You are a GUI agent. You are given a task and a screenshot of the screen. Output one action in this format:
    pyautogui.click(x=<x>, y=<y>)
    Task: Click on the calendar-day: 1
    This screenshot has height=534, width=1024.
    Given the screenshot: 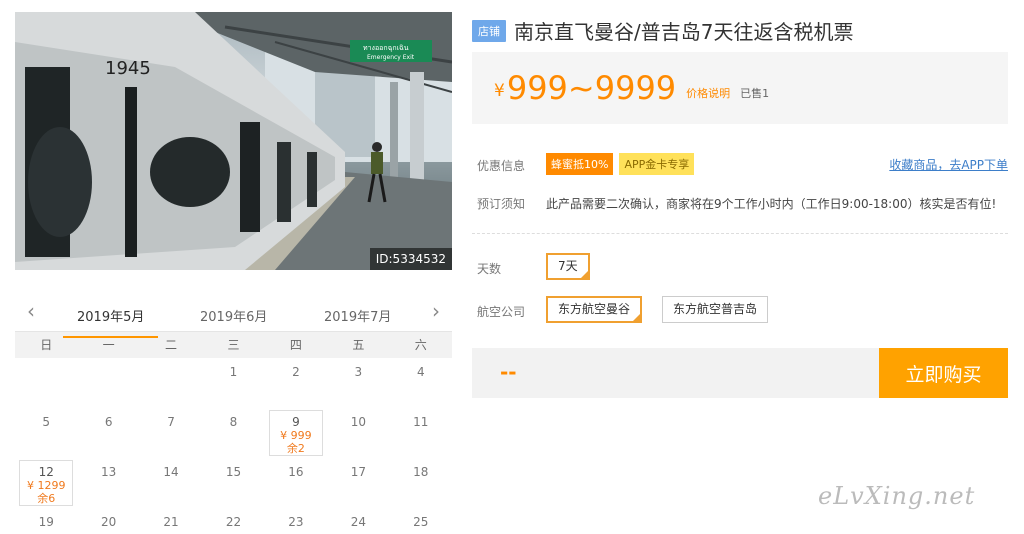 What is the action you would take?
    pyautogui.click(x=233, y=383)
    